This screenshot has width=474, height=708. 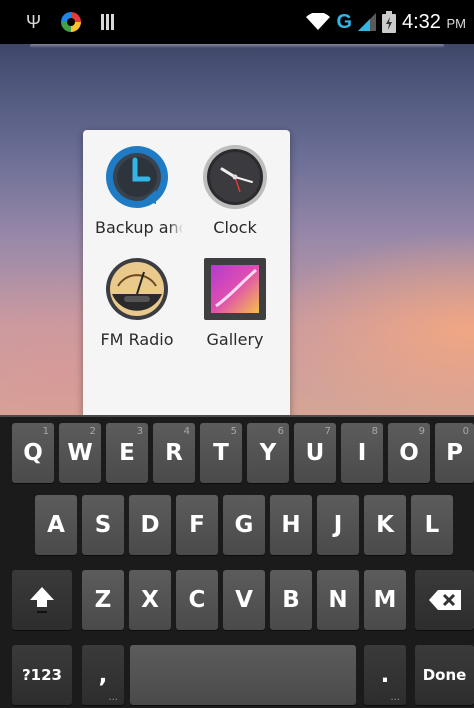 I want to click on key-b: B, so click(x=291, y=600).